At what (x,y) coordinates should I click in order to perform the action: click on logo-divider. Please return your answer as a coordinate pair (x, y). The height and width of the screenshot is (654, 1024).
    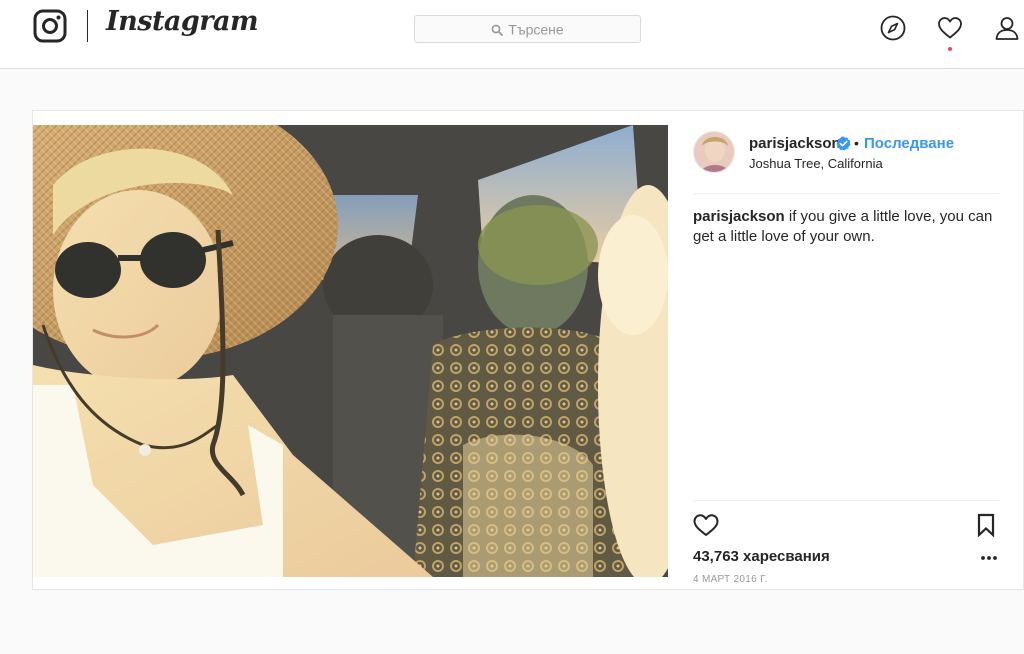
    Looking at the image, I should click on (87, 26).